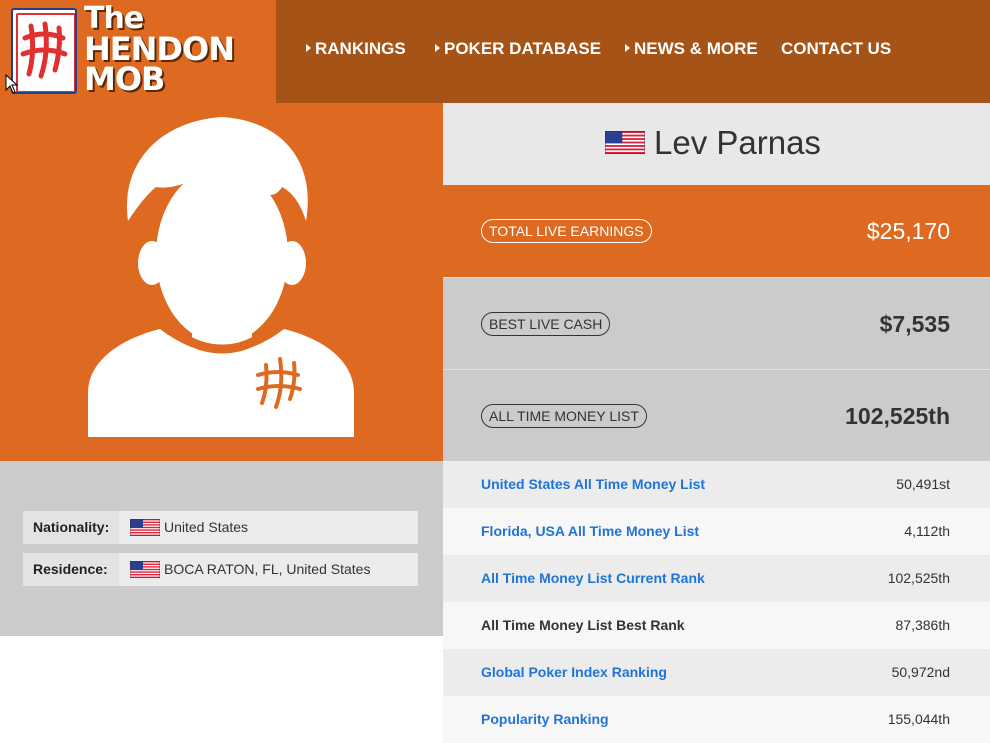  I want to click on ranking-row: Popularity Ranking 155,044th, so click(716, 719).